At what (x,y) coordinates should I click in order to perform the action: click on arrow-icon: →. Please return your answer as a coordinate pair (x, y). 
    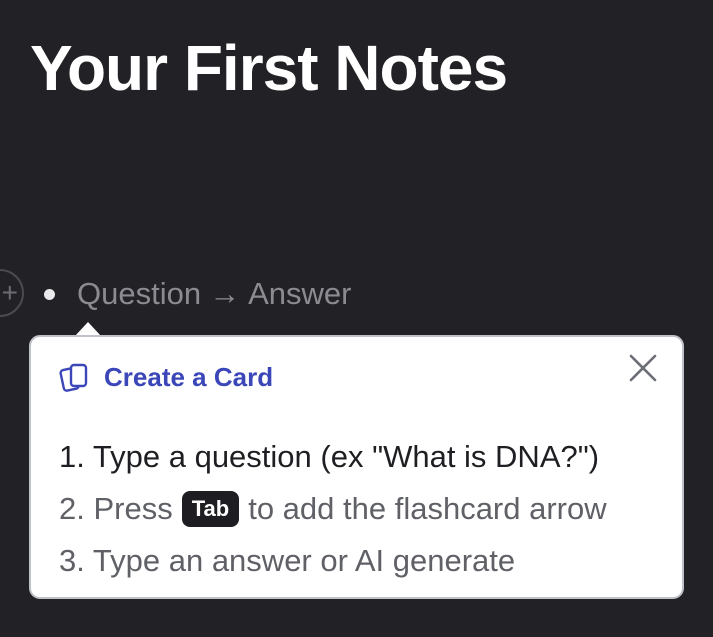
    Looking at the image, I should click on (225, 293).